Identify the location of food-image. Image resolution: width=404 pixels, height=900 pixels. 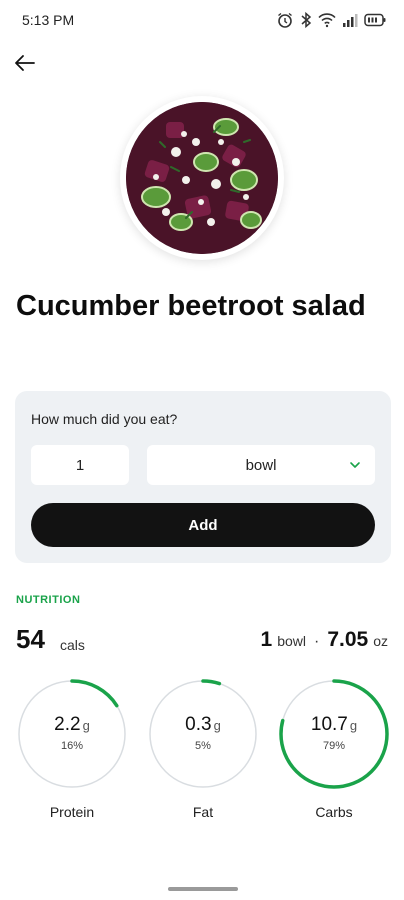
(202, 178).